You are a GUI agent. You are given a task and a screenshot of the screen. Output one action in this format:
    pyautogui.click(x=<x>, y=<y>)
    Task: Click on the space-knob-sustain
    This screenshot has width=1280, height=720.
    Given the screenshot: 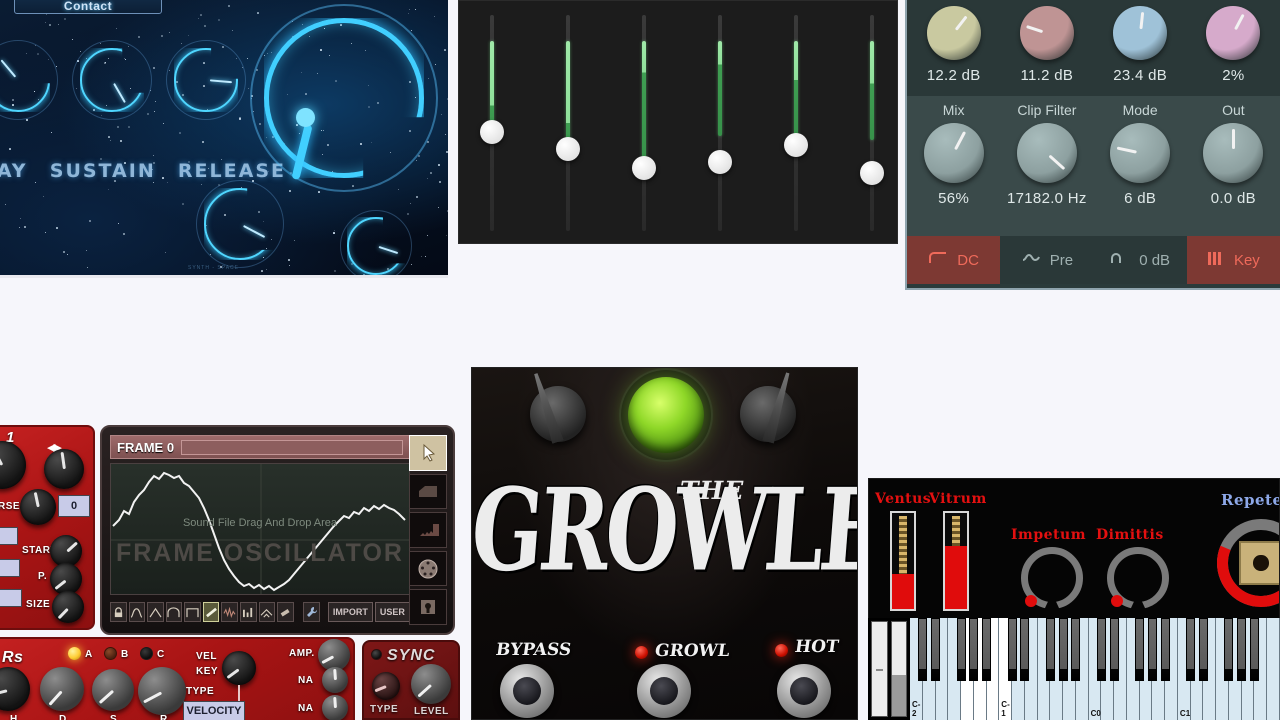 What is the action you would take?
    pyautogui.click(x=206, y=80)
    